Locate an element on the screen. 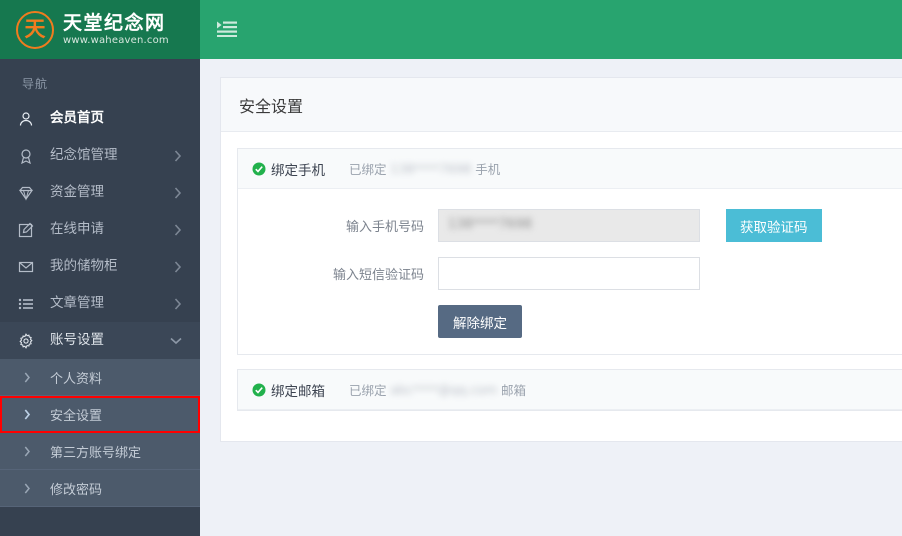  sidebar-item-funds: 资金管理 is located at coordinates (100, 192).